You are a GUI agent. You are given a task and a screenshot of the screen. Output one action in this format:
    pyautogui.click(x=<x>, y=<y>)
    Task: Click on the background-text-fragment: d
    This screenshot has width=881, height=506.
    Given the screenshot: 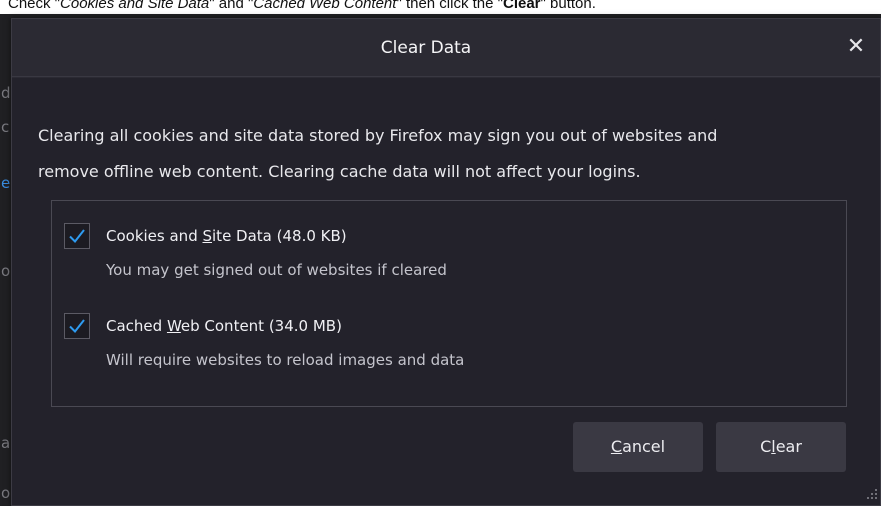 What is the action you would take?
    pyautogui.click(x=6, y=93)
    